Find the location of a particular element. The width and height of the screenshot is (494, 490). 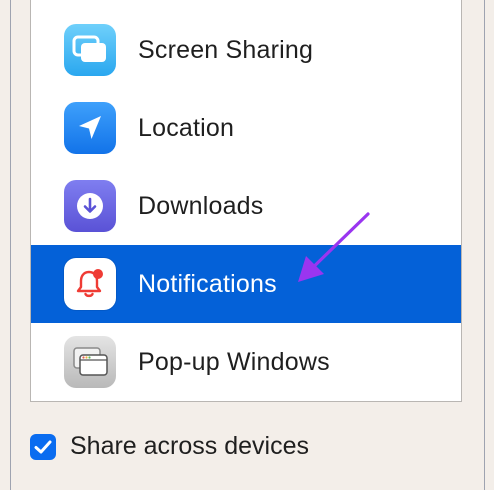

location-arrow-icon is located at coordinates (90, 128).